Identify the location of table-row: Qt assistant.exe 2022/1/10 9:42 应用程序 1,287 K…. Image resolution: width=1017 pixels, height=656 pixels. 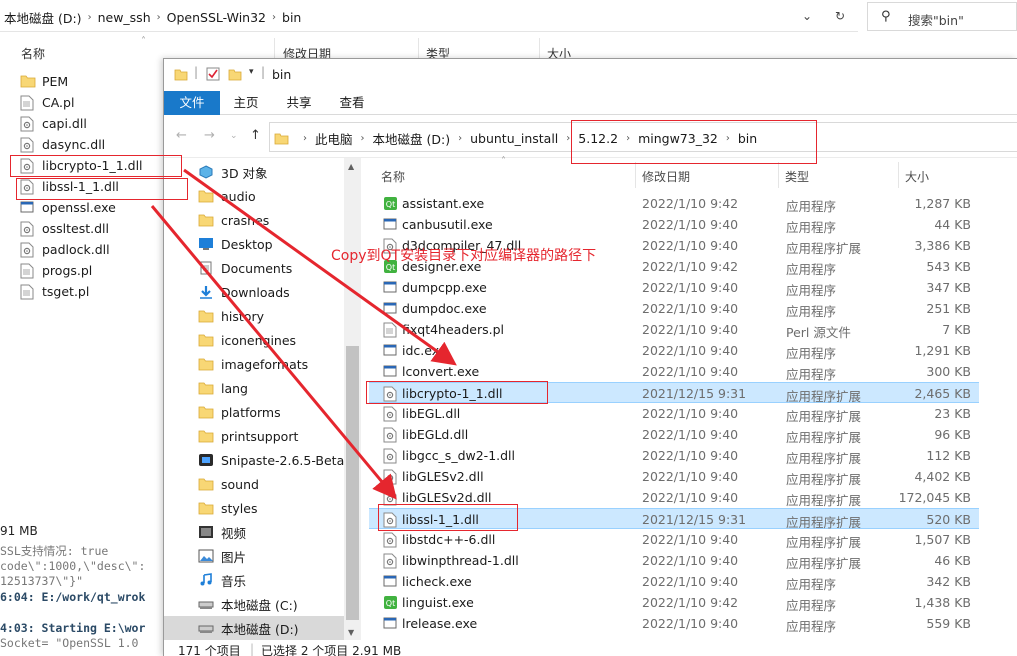
(674, 203).